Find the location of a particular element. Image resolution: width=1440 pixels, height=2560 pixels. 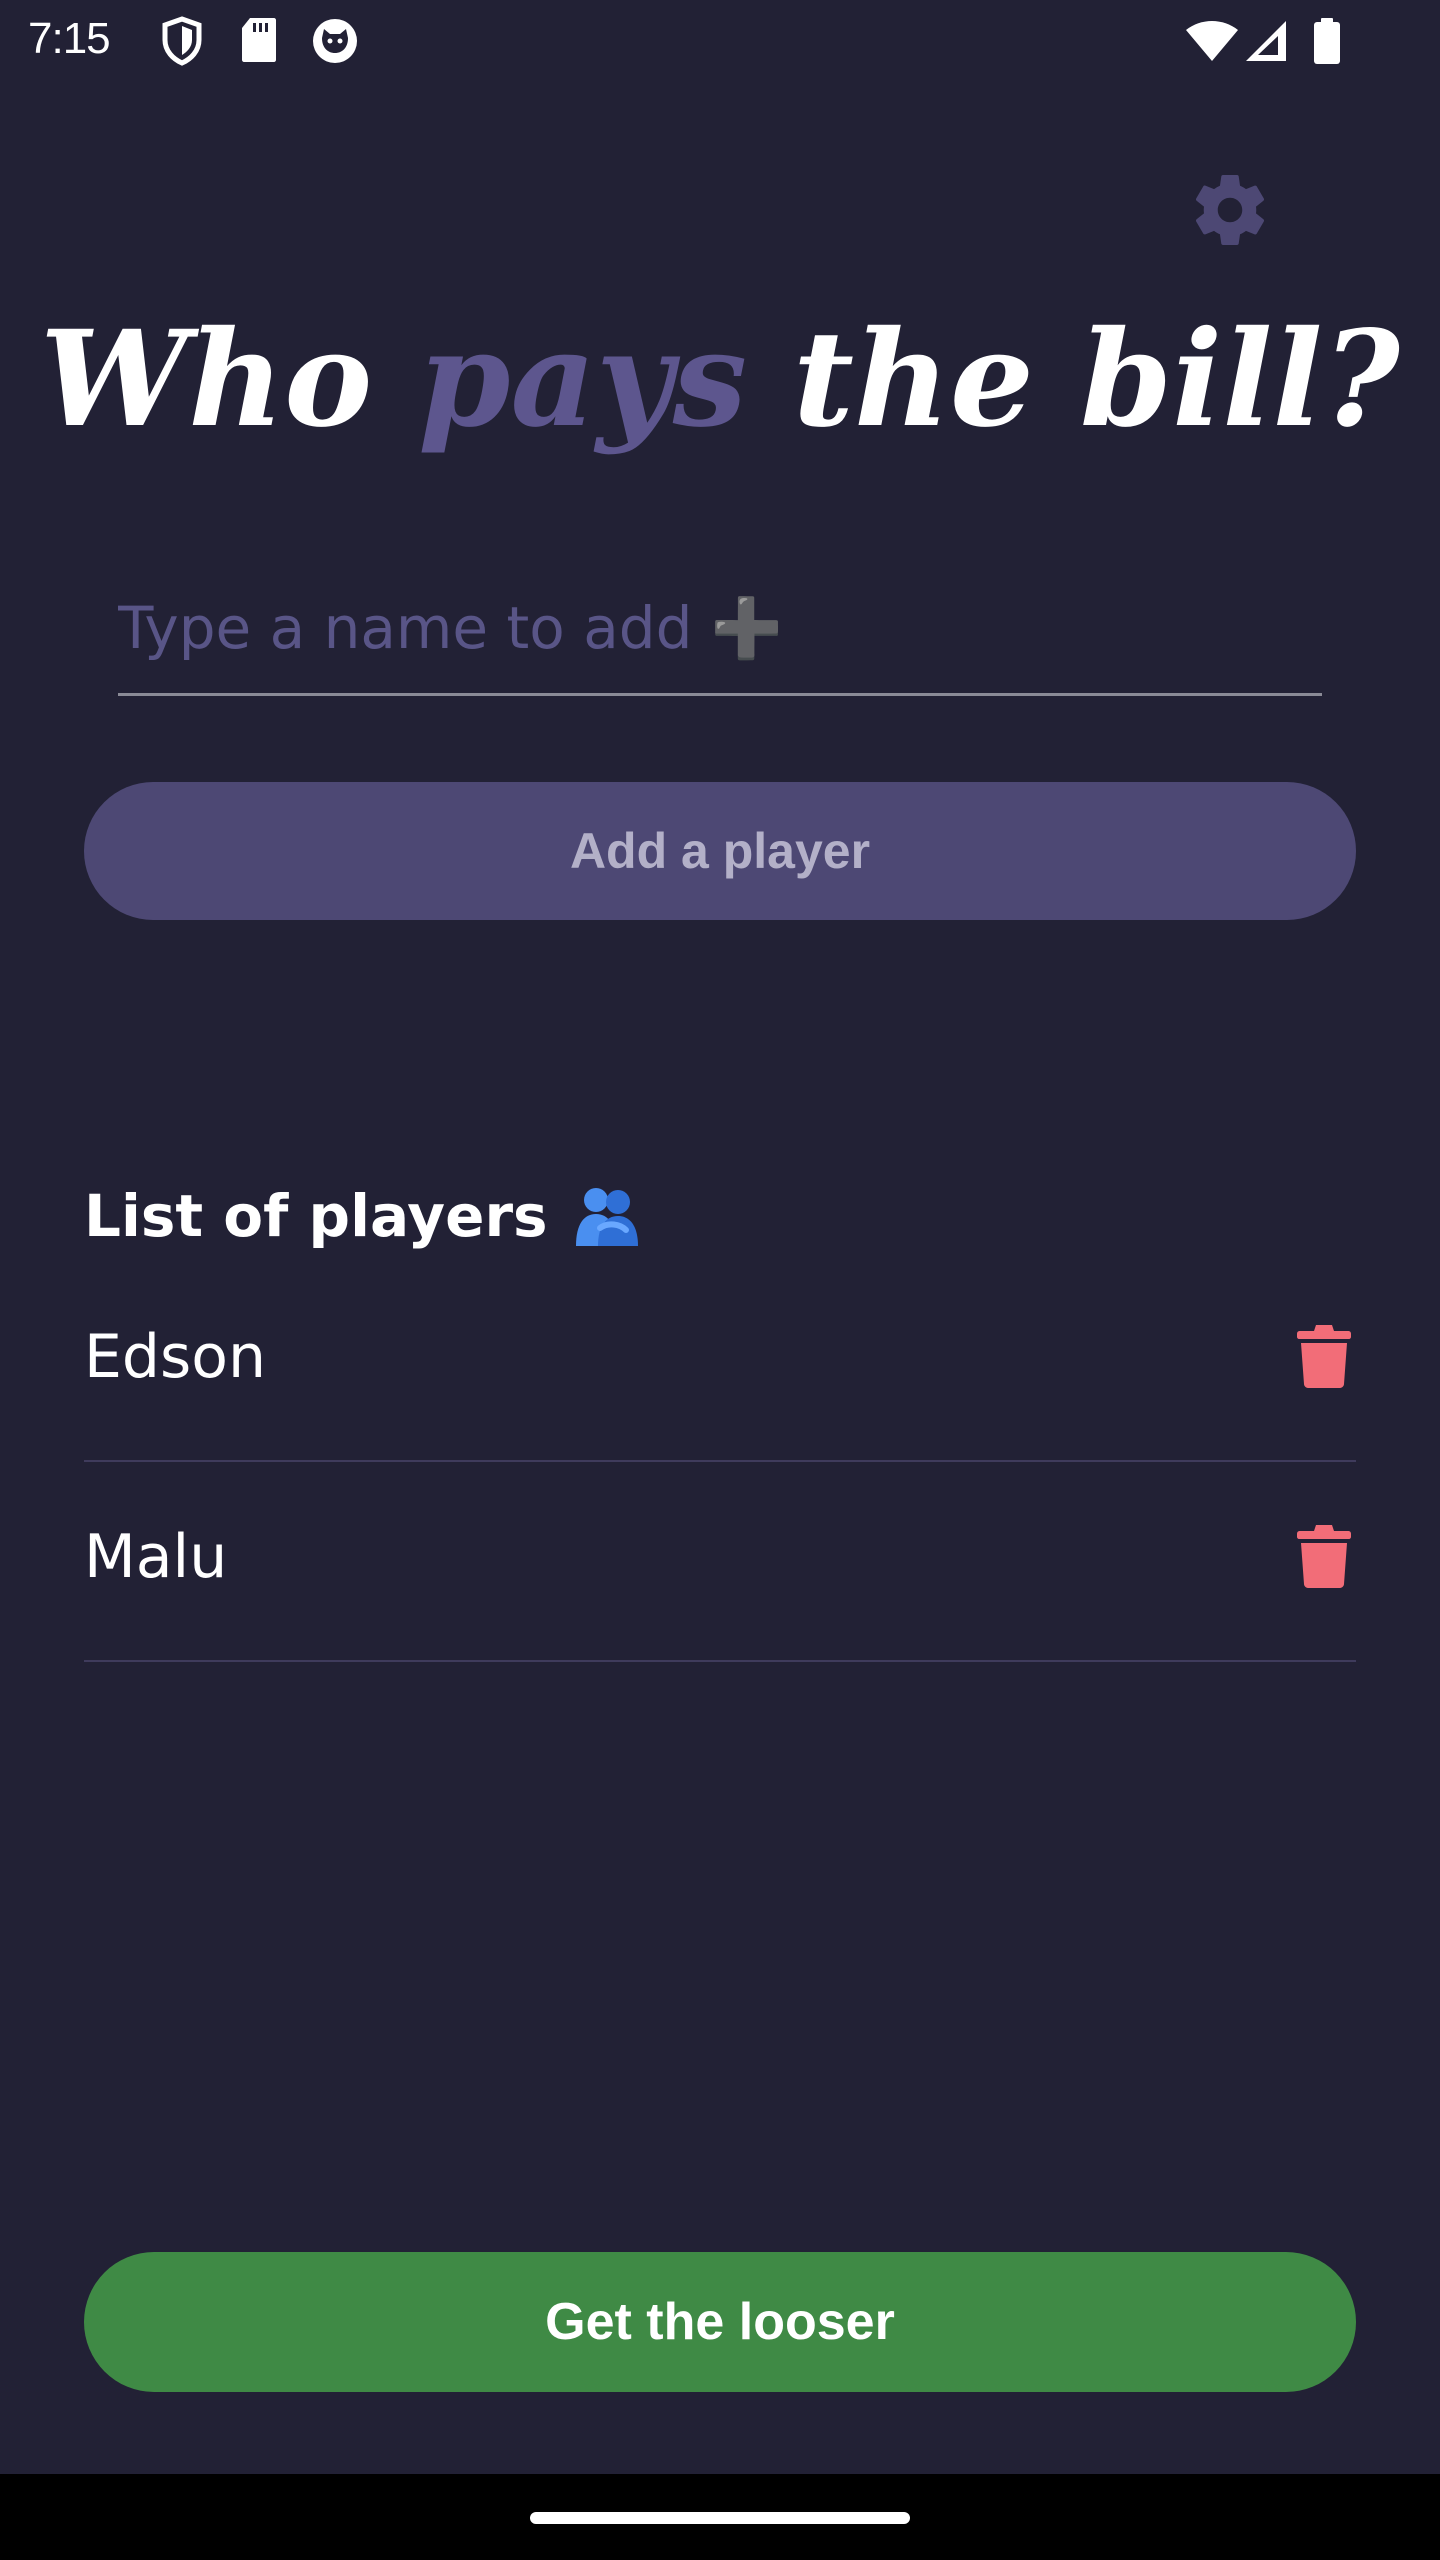

settings-button is located at coordinates (1230, 210).